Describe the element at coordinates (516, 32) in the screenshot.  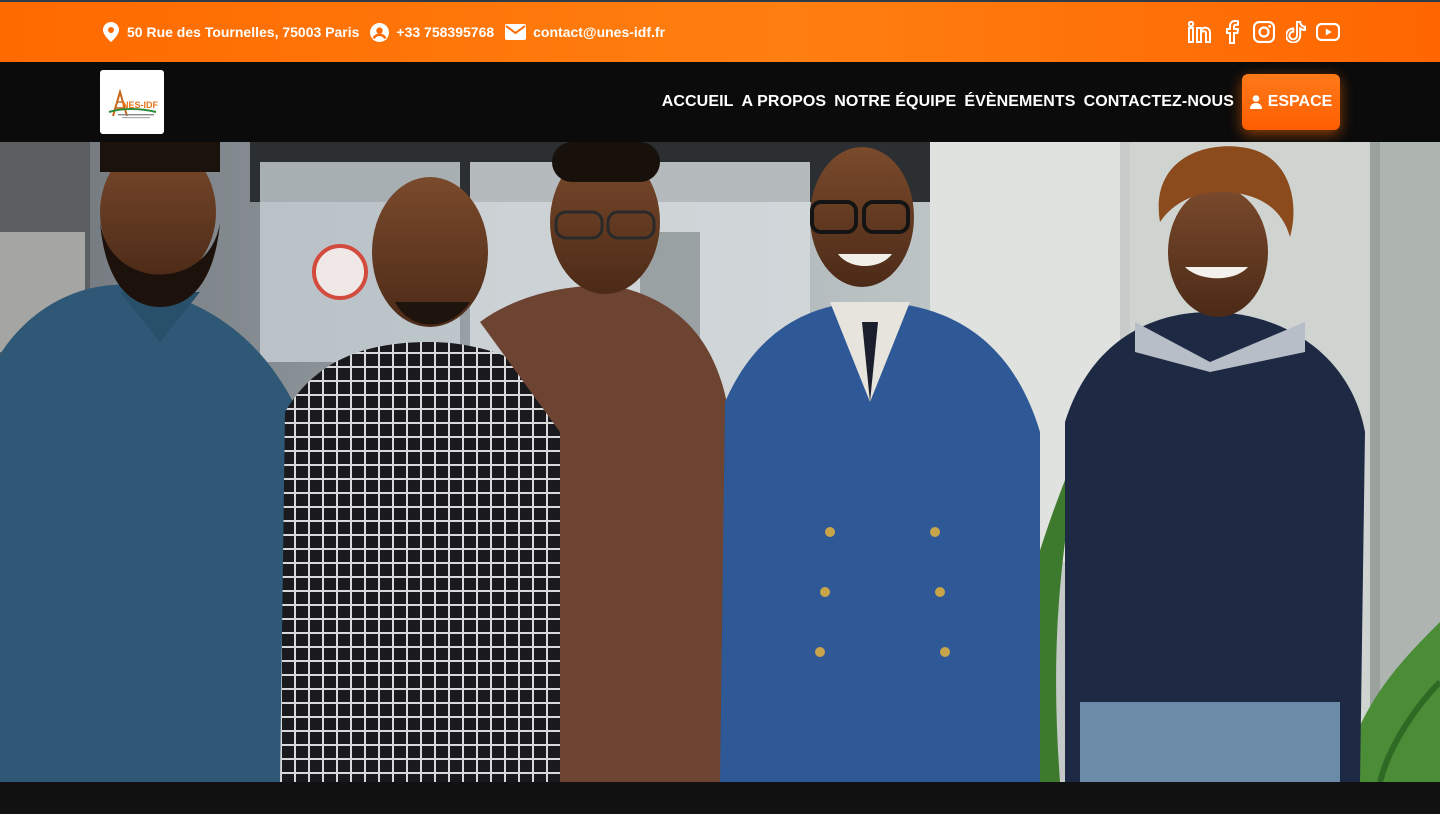
I see `envelope-icon` at that location.